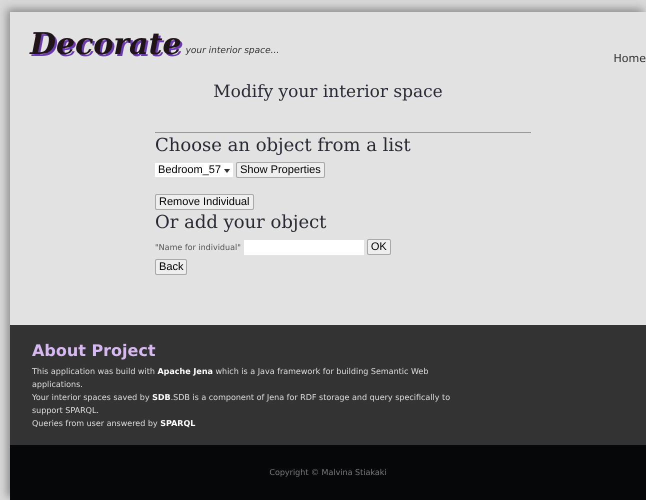 The image size is (646, 500). I want to click on section-heading: Or add your object, so click(241, 222).